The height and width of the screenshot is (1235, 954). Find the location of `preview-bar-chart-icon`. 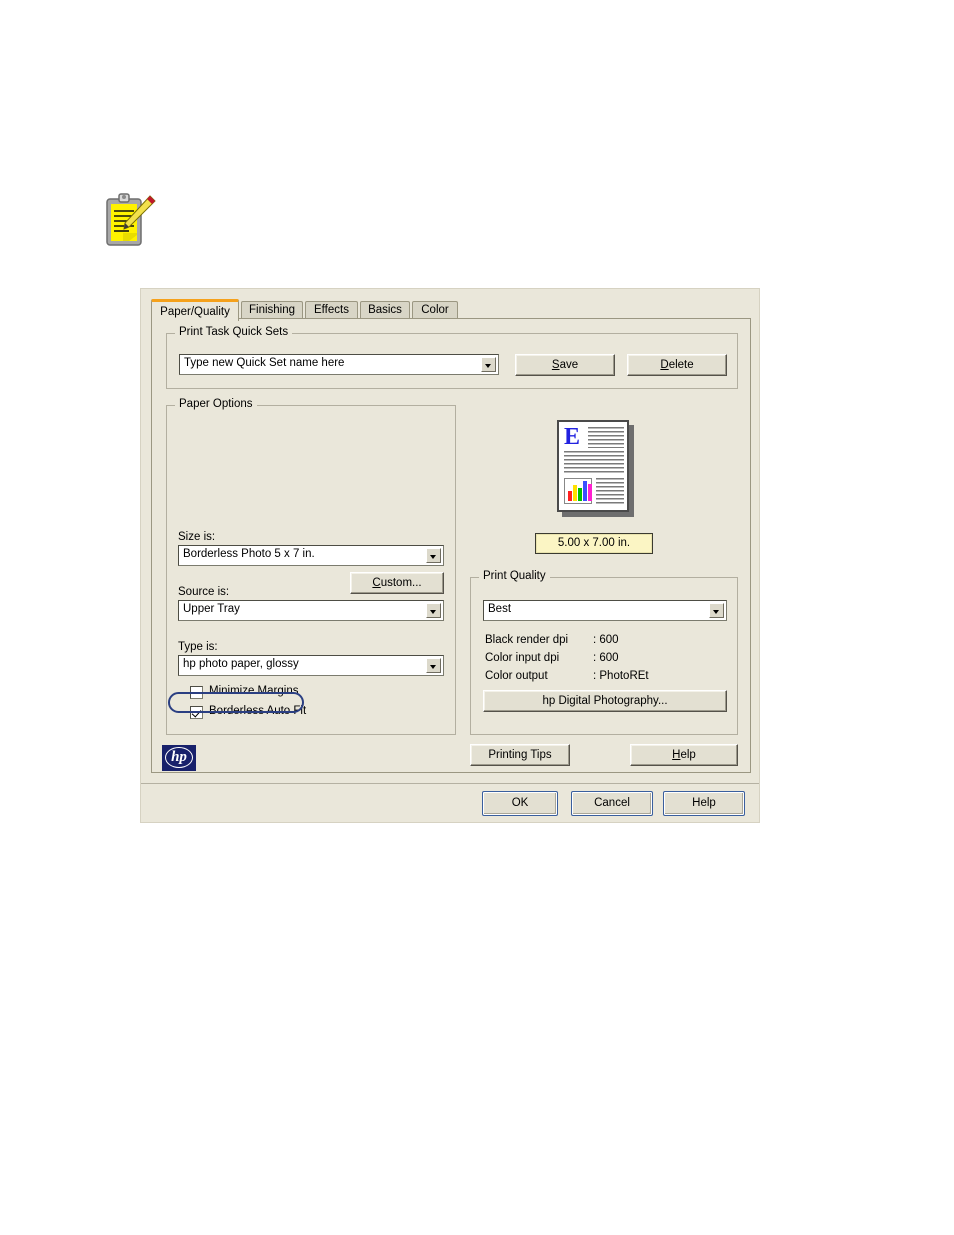

preview-bar-chart-icon is located at coordinates (578, 491).